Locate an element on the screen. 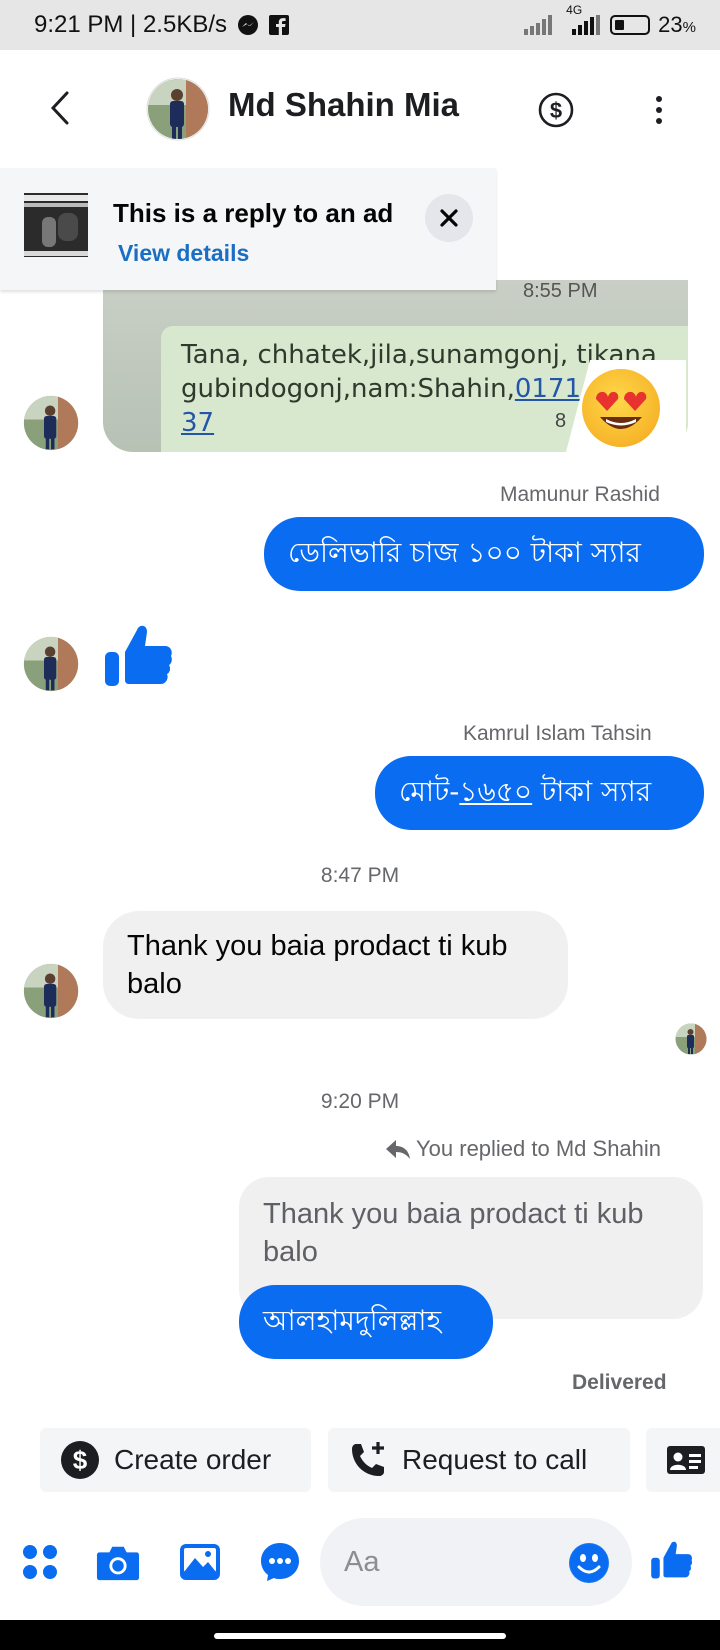 This screenshot has width=720, height=1650. status-bar: 9:21 PM | 2.5KB/s 4G 23% is located at coordinates (360, 25).